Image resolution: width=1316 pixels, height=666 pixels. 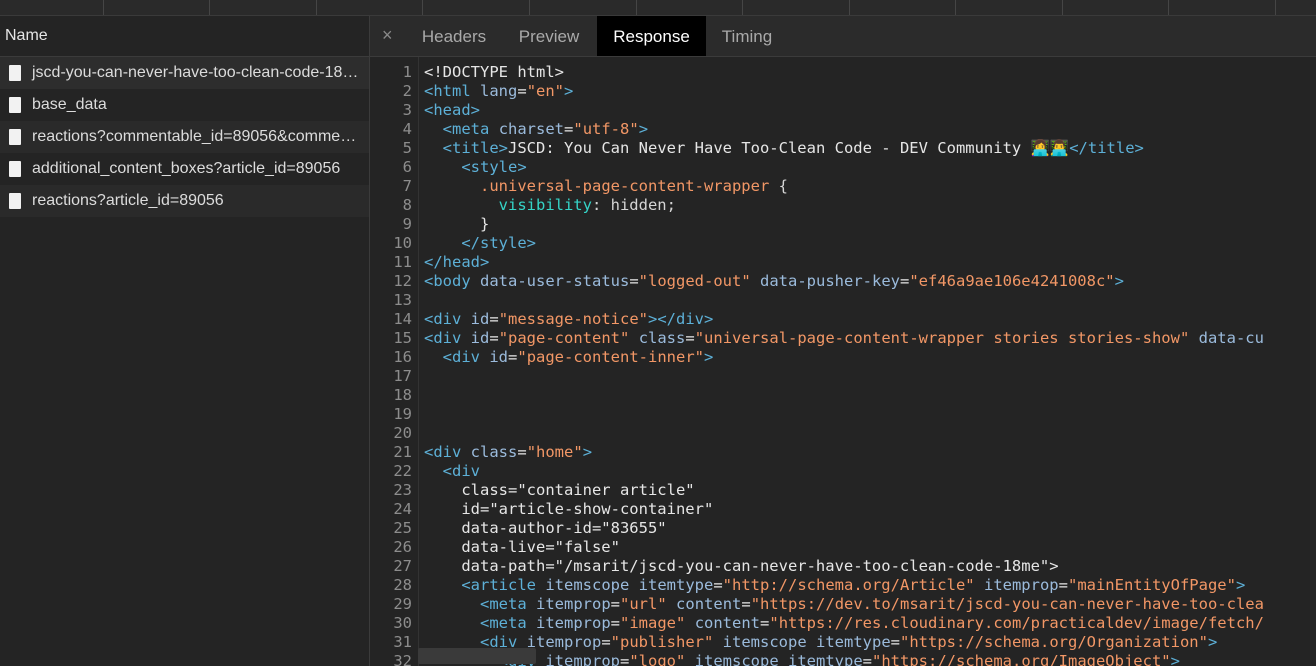 I want to click on code-line: 11 </head>, so click(x=429, y=262).